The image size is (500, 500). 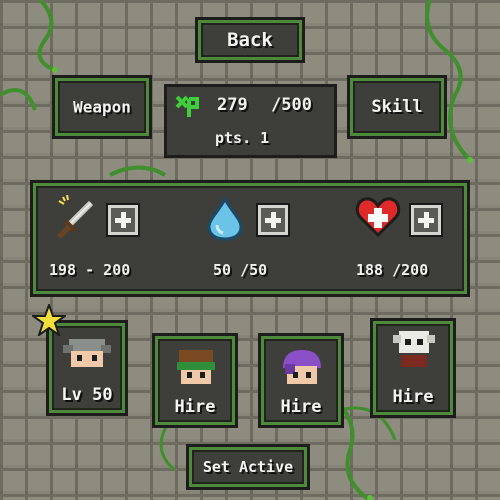 I want to click on health-plus-button, so click(x=426, y=220).